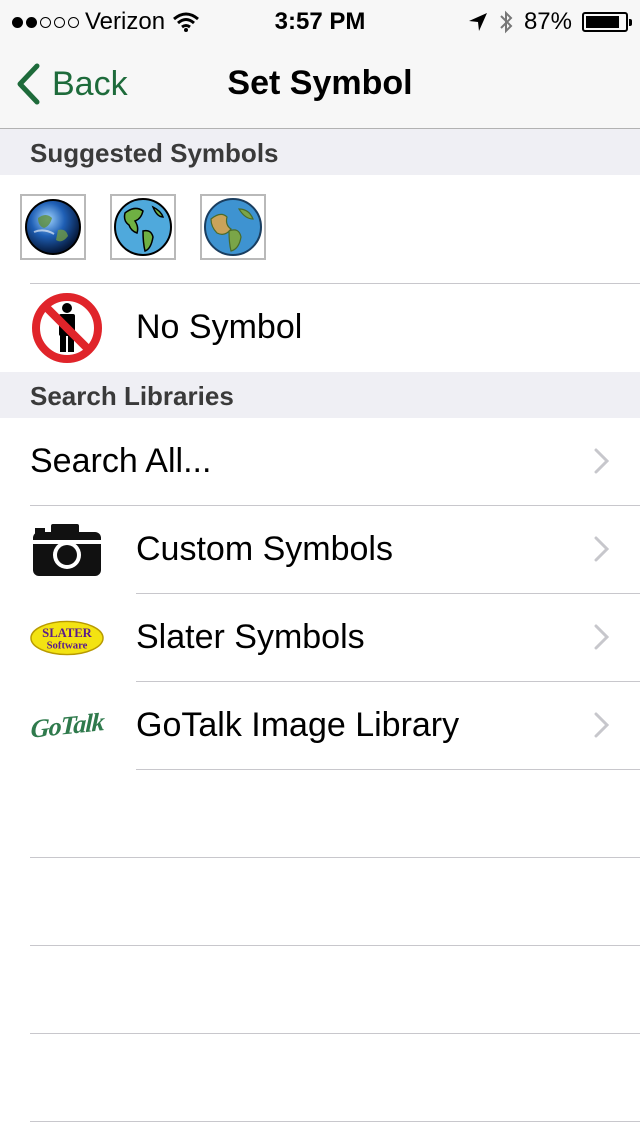 This screenshot has height=1136, width=640. I want to click on slater-logo-text-1: SLATER, so click(67, 633).